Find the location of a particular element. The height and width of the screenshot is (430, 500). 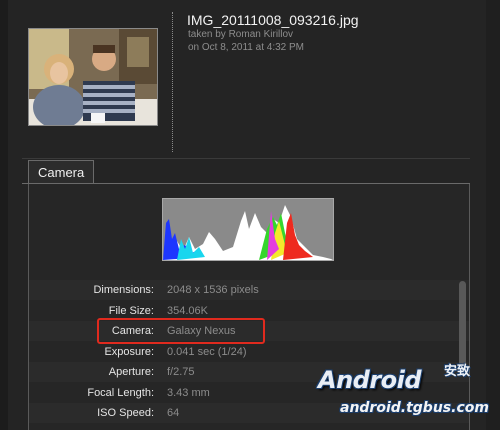

exif-label: Exposure: is located at coordinates (129, 351).